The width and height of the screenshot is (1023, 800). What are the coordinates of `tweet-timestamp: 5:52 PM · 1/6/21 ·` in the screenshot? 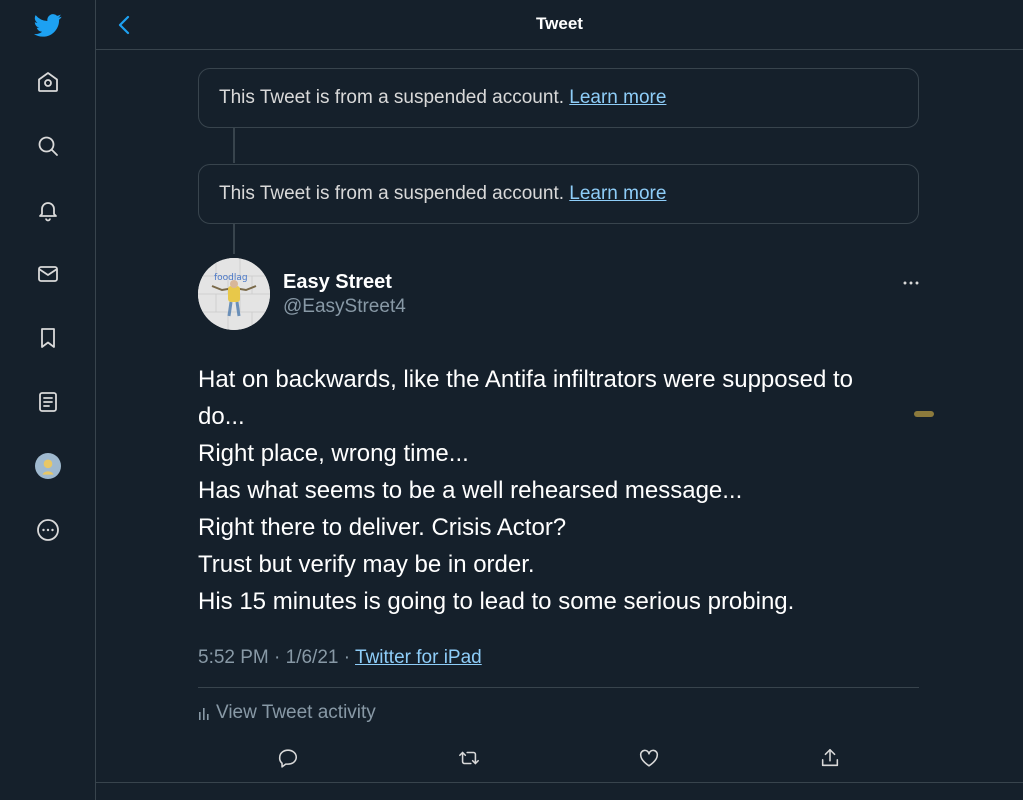 It's located at (277, 657).